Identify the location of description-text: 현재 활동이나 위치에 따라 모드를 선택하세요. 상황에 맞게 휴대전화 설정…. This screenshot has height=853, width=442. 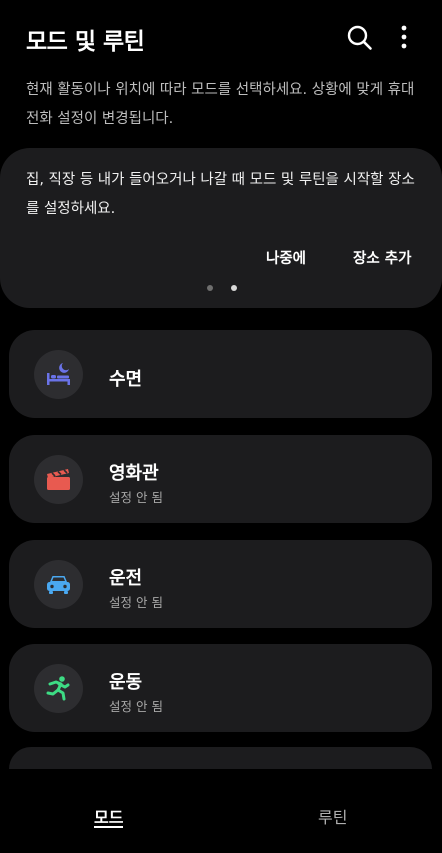
(220, 104).